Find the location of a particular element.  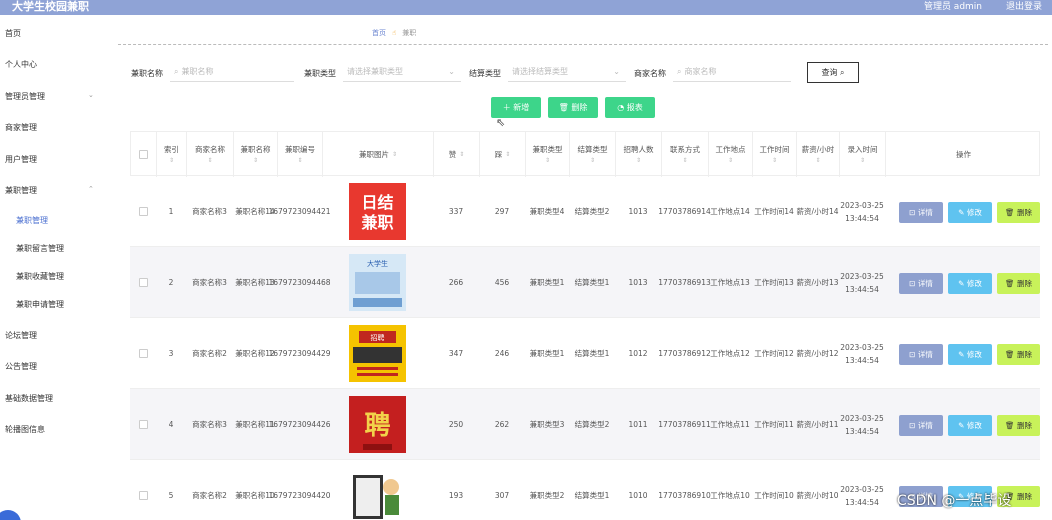

sidebar-subitem-job-favorites: 兼职收藏管理 is located at coordinates (40, 276).